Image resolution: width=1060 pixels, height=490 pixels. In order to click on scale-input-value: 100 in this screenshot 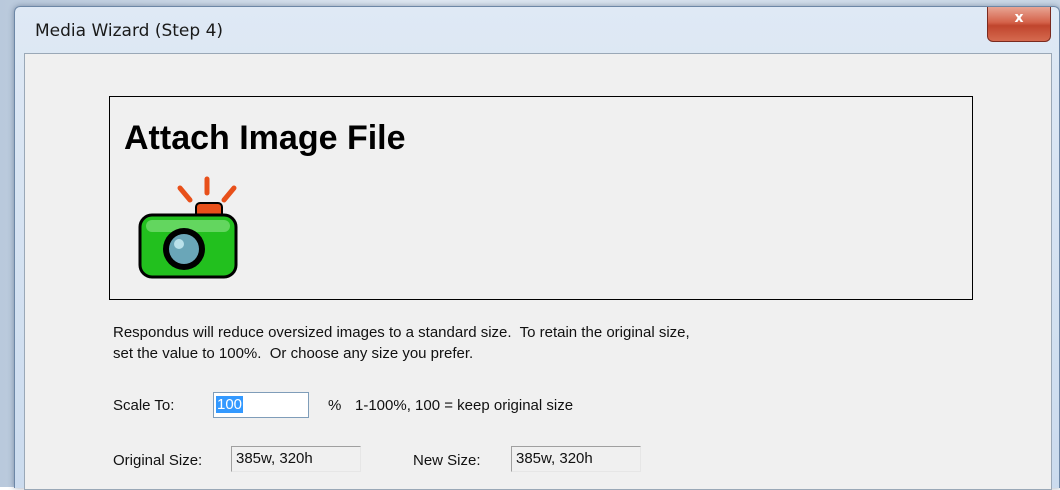, I will do `click(230, 404)`.